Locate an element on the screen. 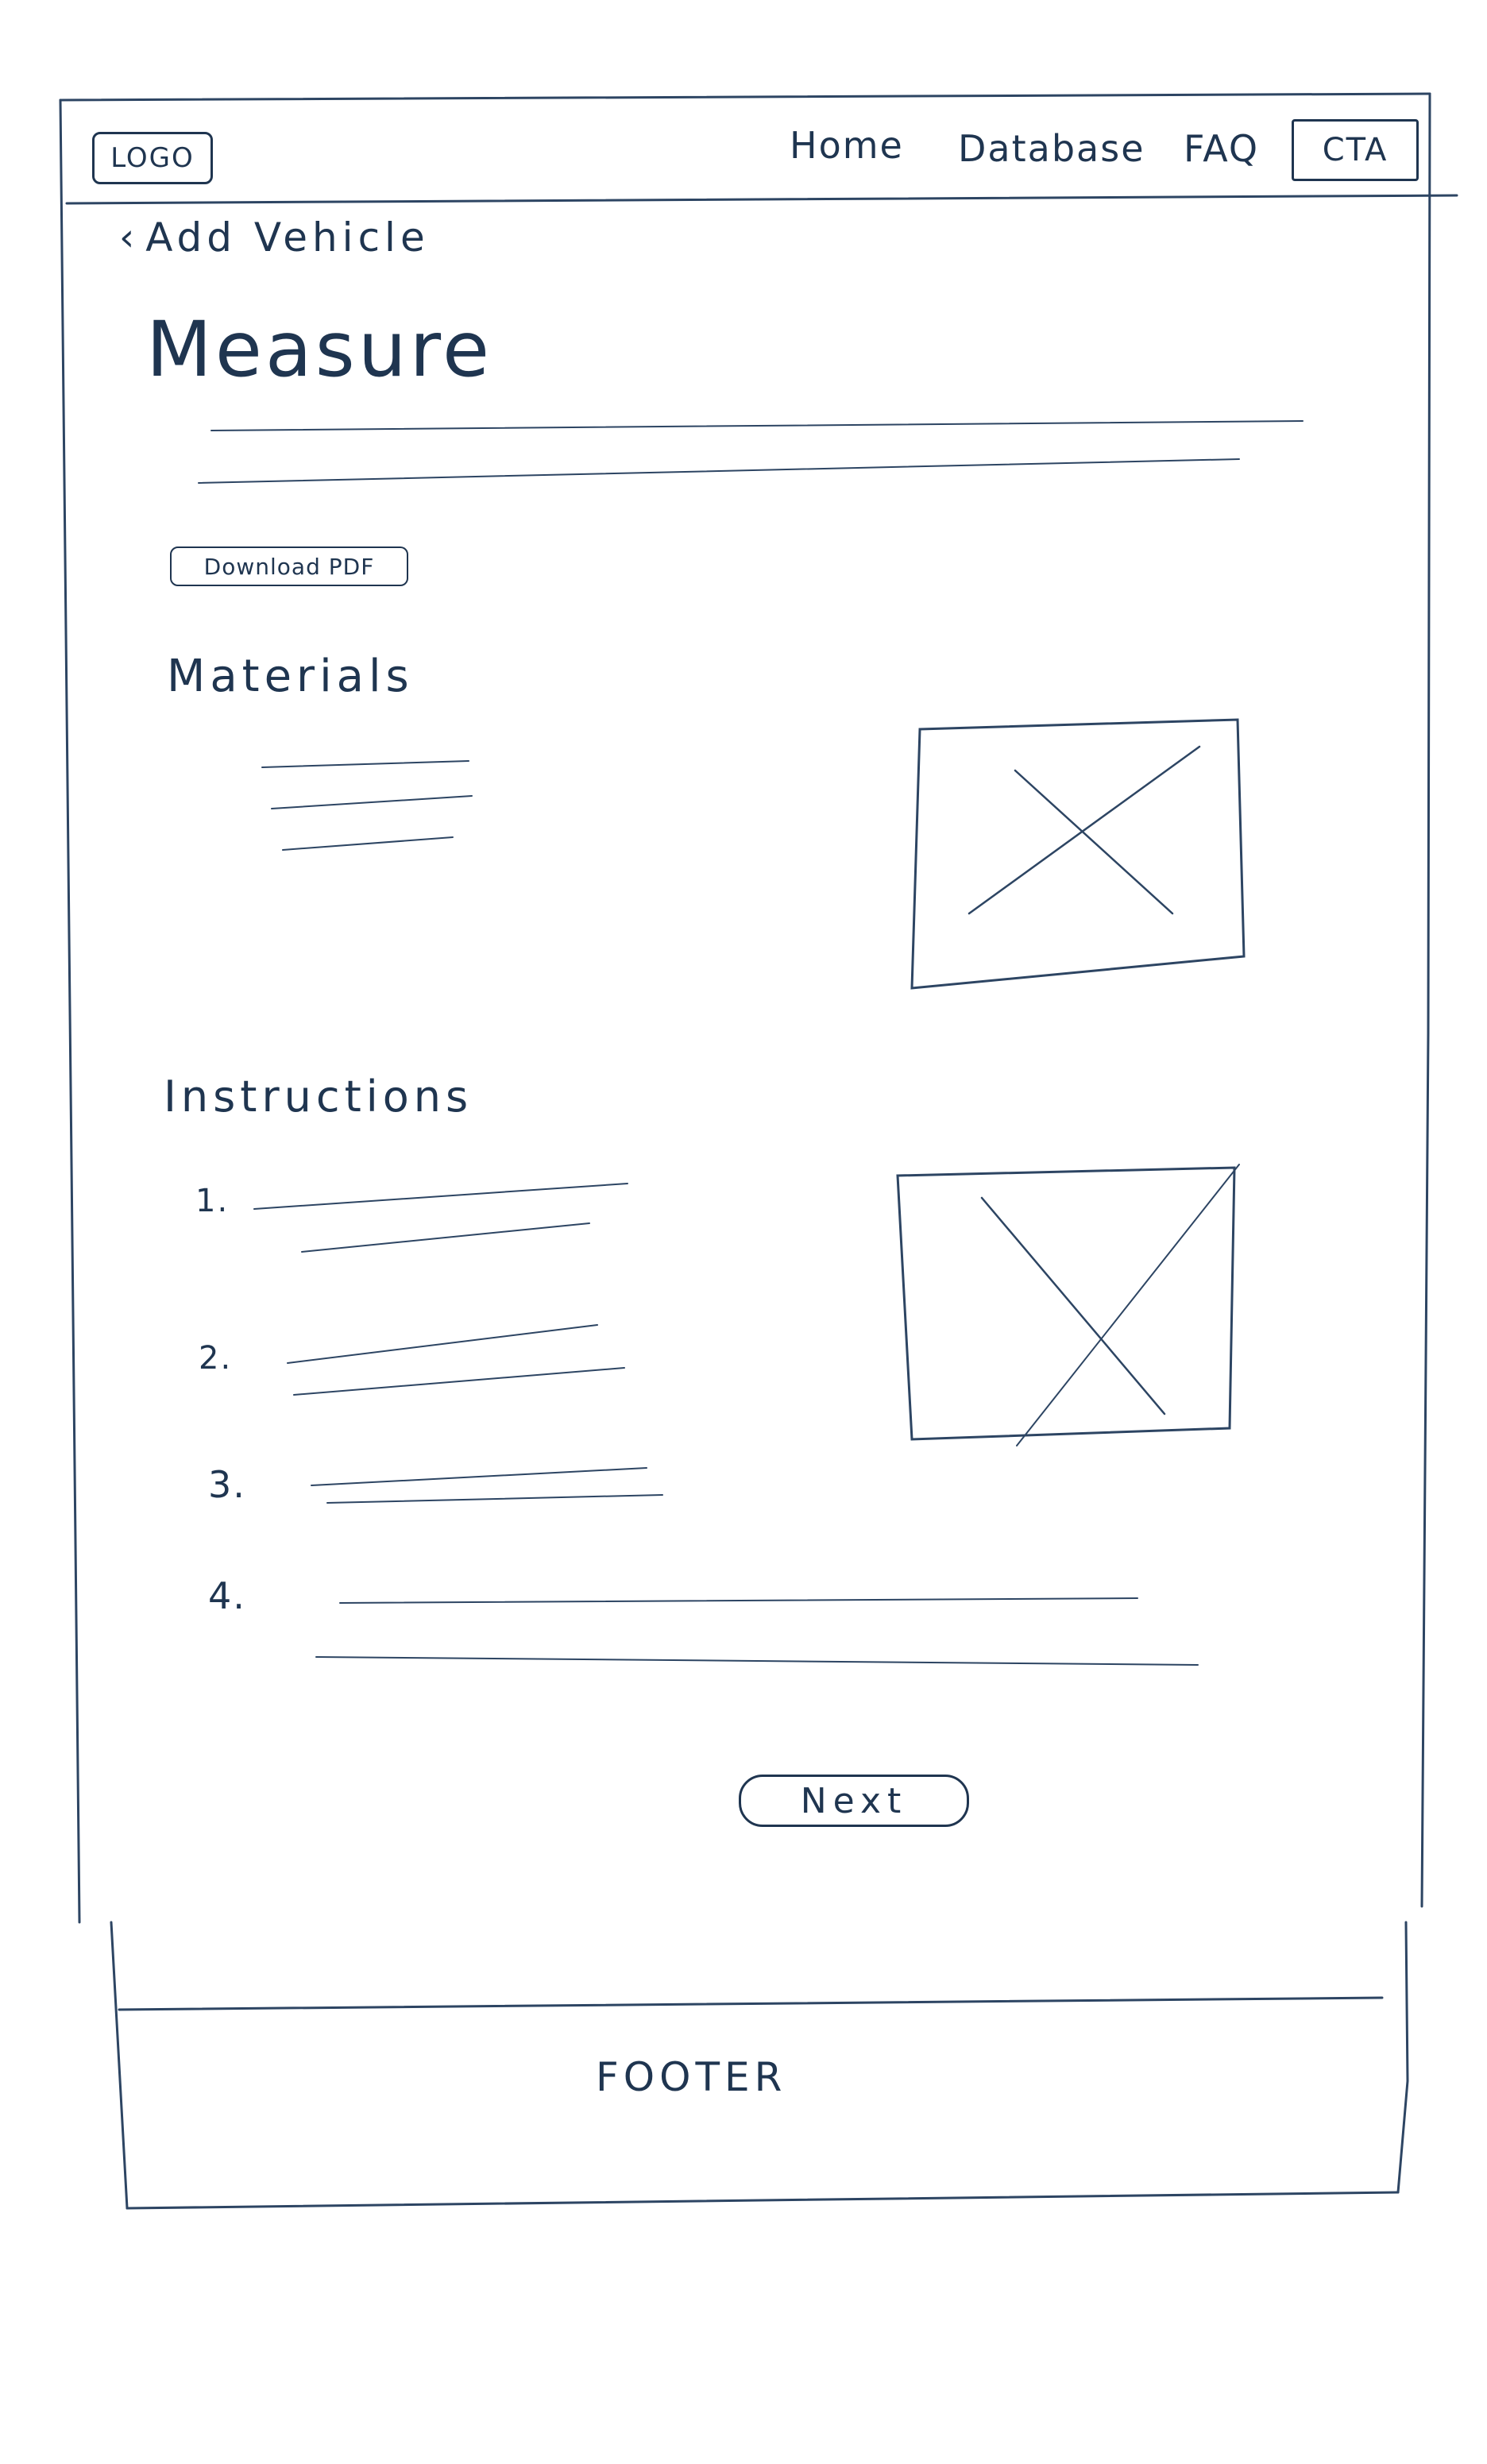 This screenshot has width=1487, height=2464. instruction-step-2: 2. is located at coordinates (216, 1358).